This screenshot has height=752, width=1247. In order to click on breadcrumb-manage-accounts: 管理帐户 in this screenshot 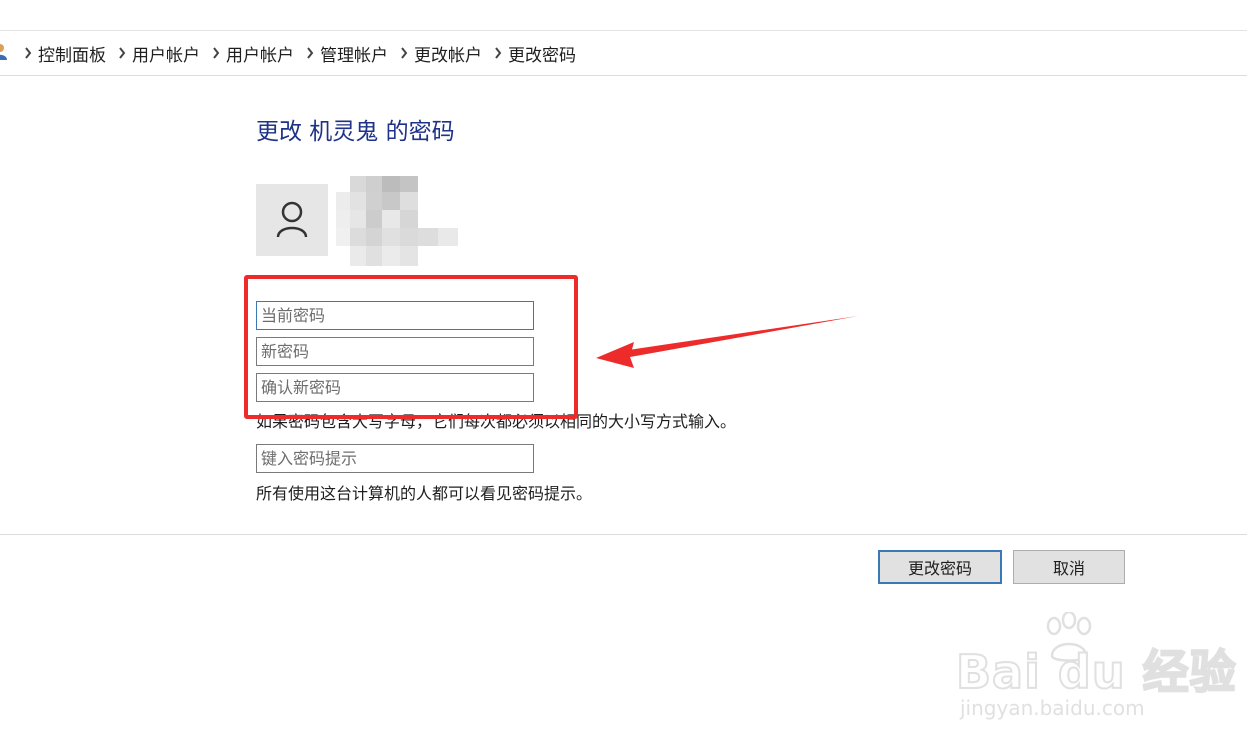, I will do `click(357, 53)`.